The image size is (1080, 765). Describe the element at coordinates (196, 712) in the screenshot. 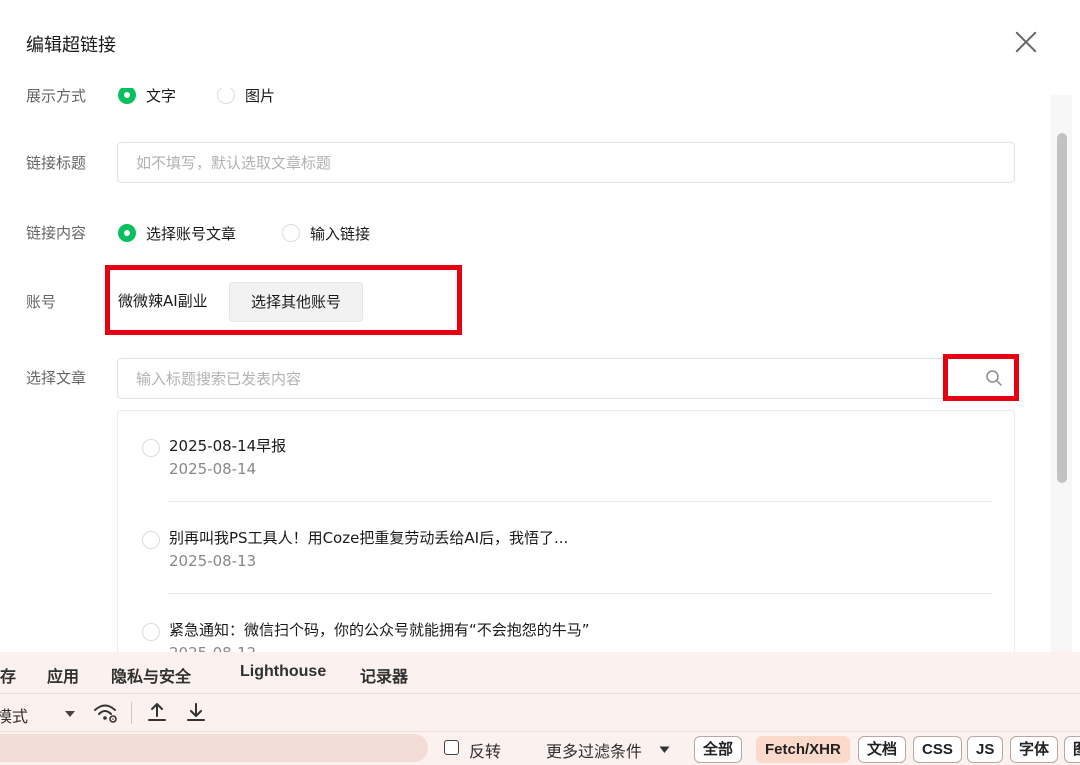

I see `download-icon` at that location.